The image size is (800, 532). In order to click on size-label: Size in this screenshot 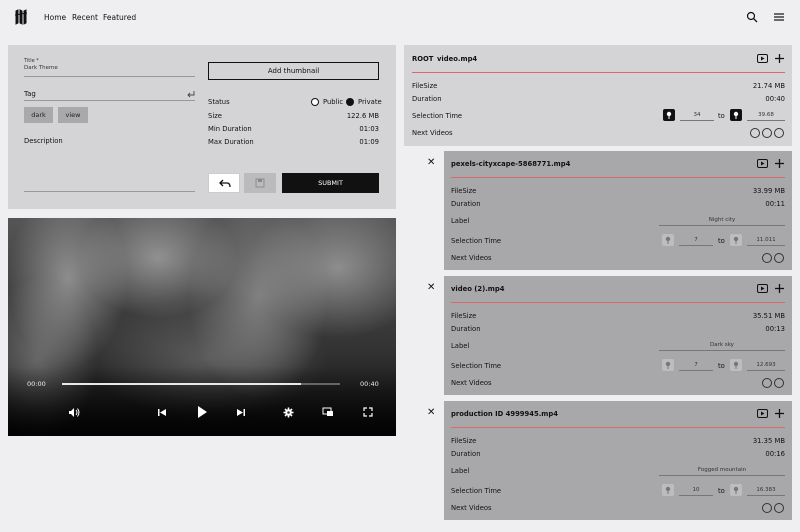, I will do `click(215, 116)`.